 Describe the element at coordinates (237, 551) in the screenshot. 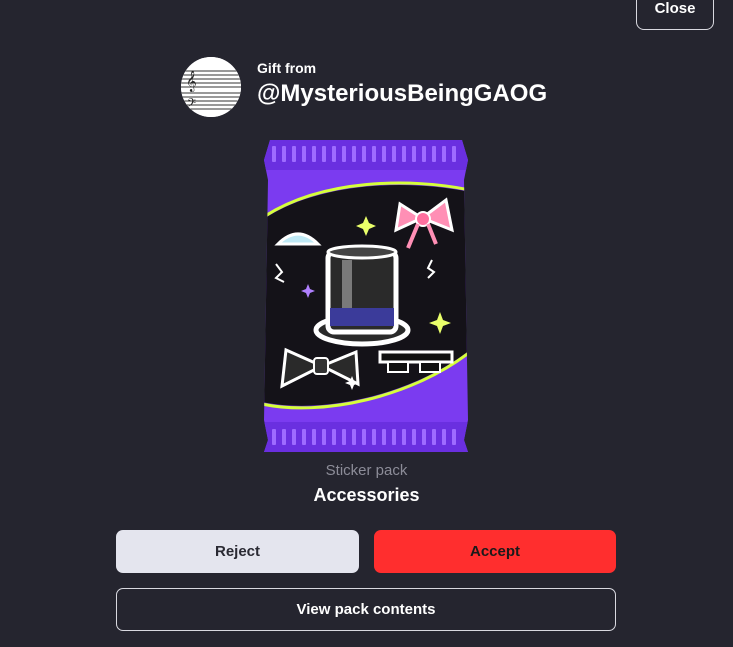

I see `reject-button: Reject` at that location.